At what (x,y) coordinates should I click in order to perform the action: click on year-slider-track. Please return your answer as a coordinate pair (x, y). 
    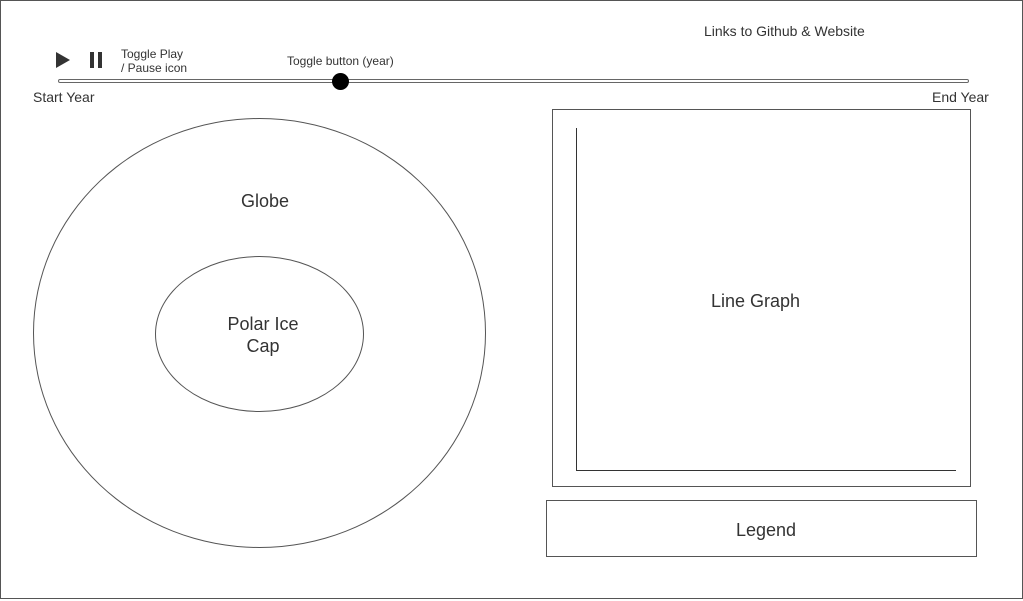
    Looking at the image, I should click on (513, 81).